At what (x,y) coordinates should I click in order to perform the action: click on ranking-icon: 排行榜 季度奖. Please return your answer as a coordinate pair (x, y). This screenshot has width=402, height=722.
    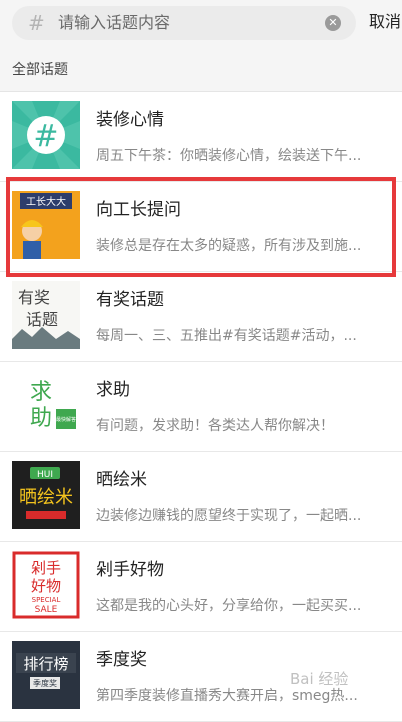
    Looking at the image, I should click on (46, 675).